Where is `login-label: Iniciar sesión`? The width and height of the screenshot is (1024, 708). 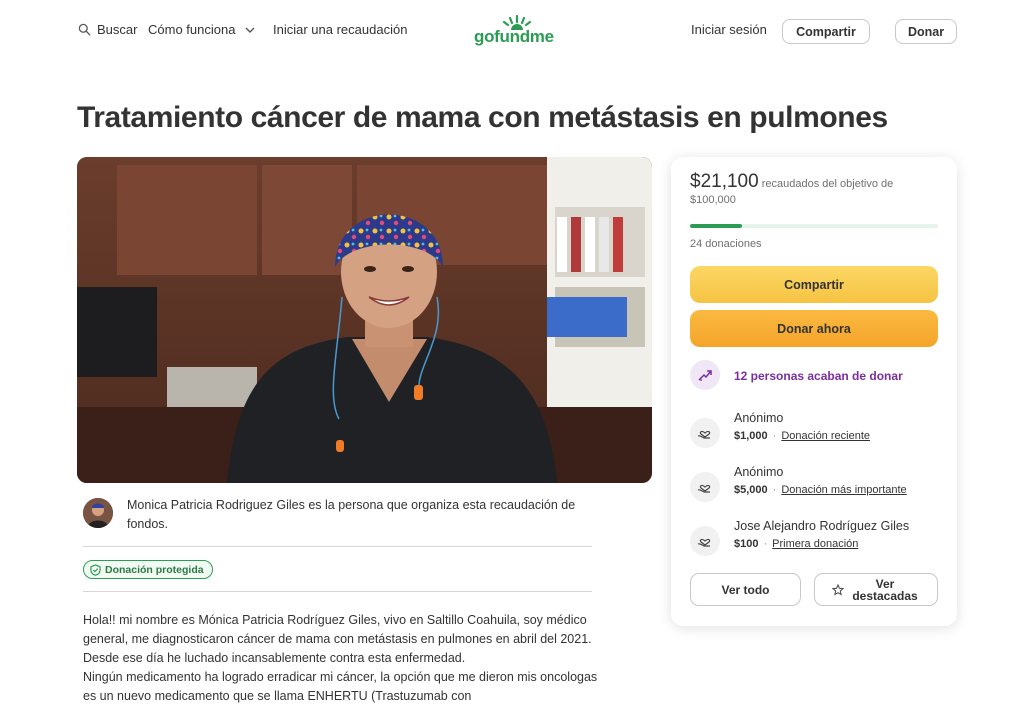 login-label: Iniciar sesión is located at coordinates (729, 29).